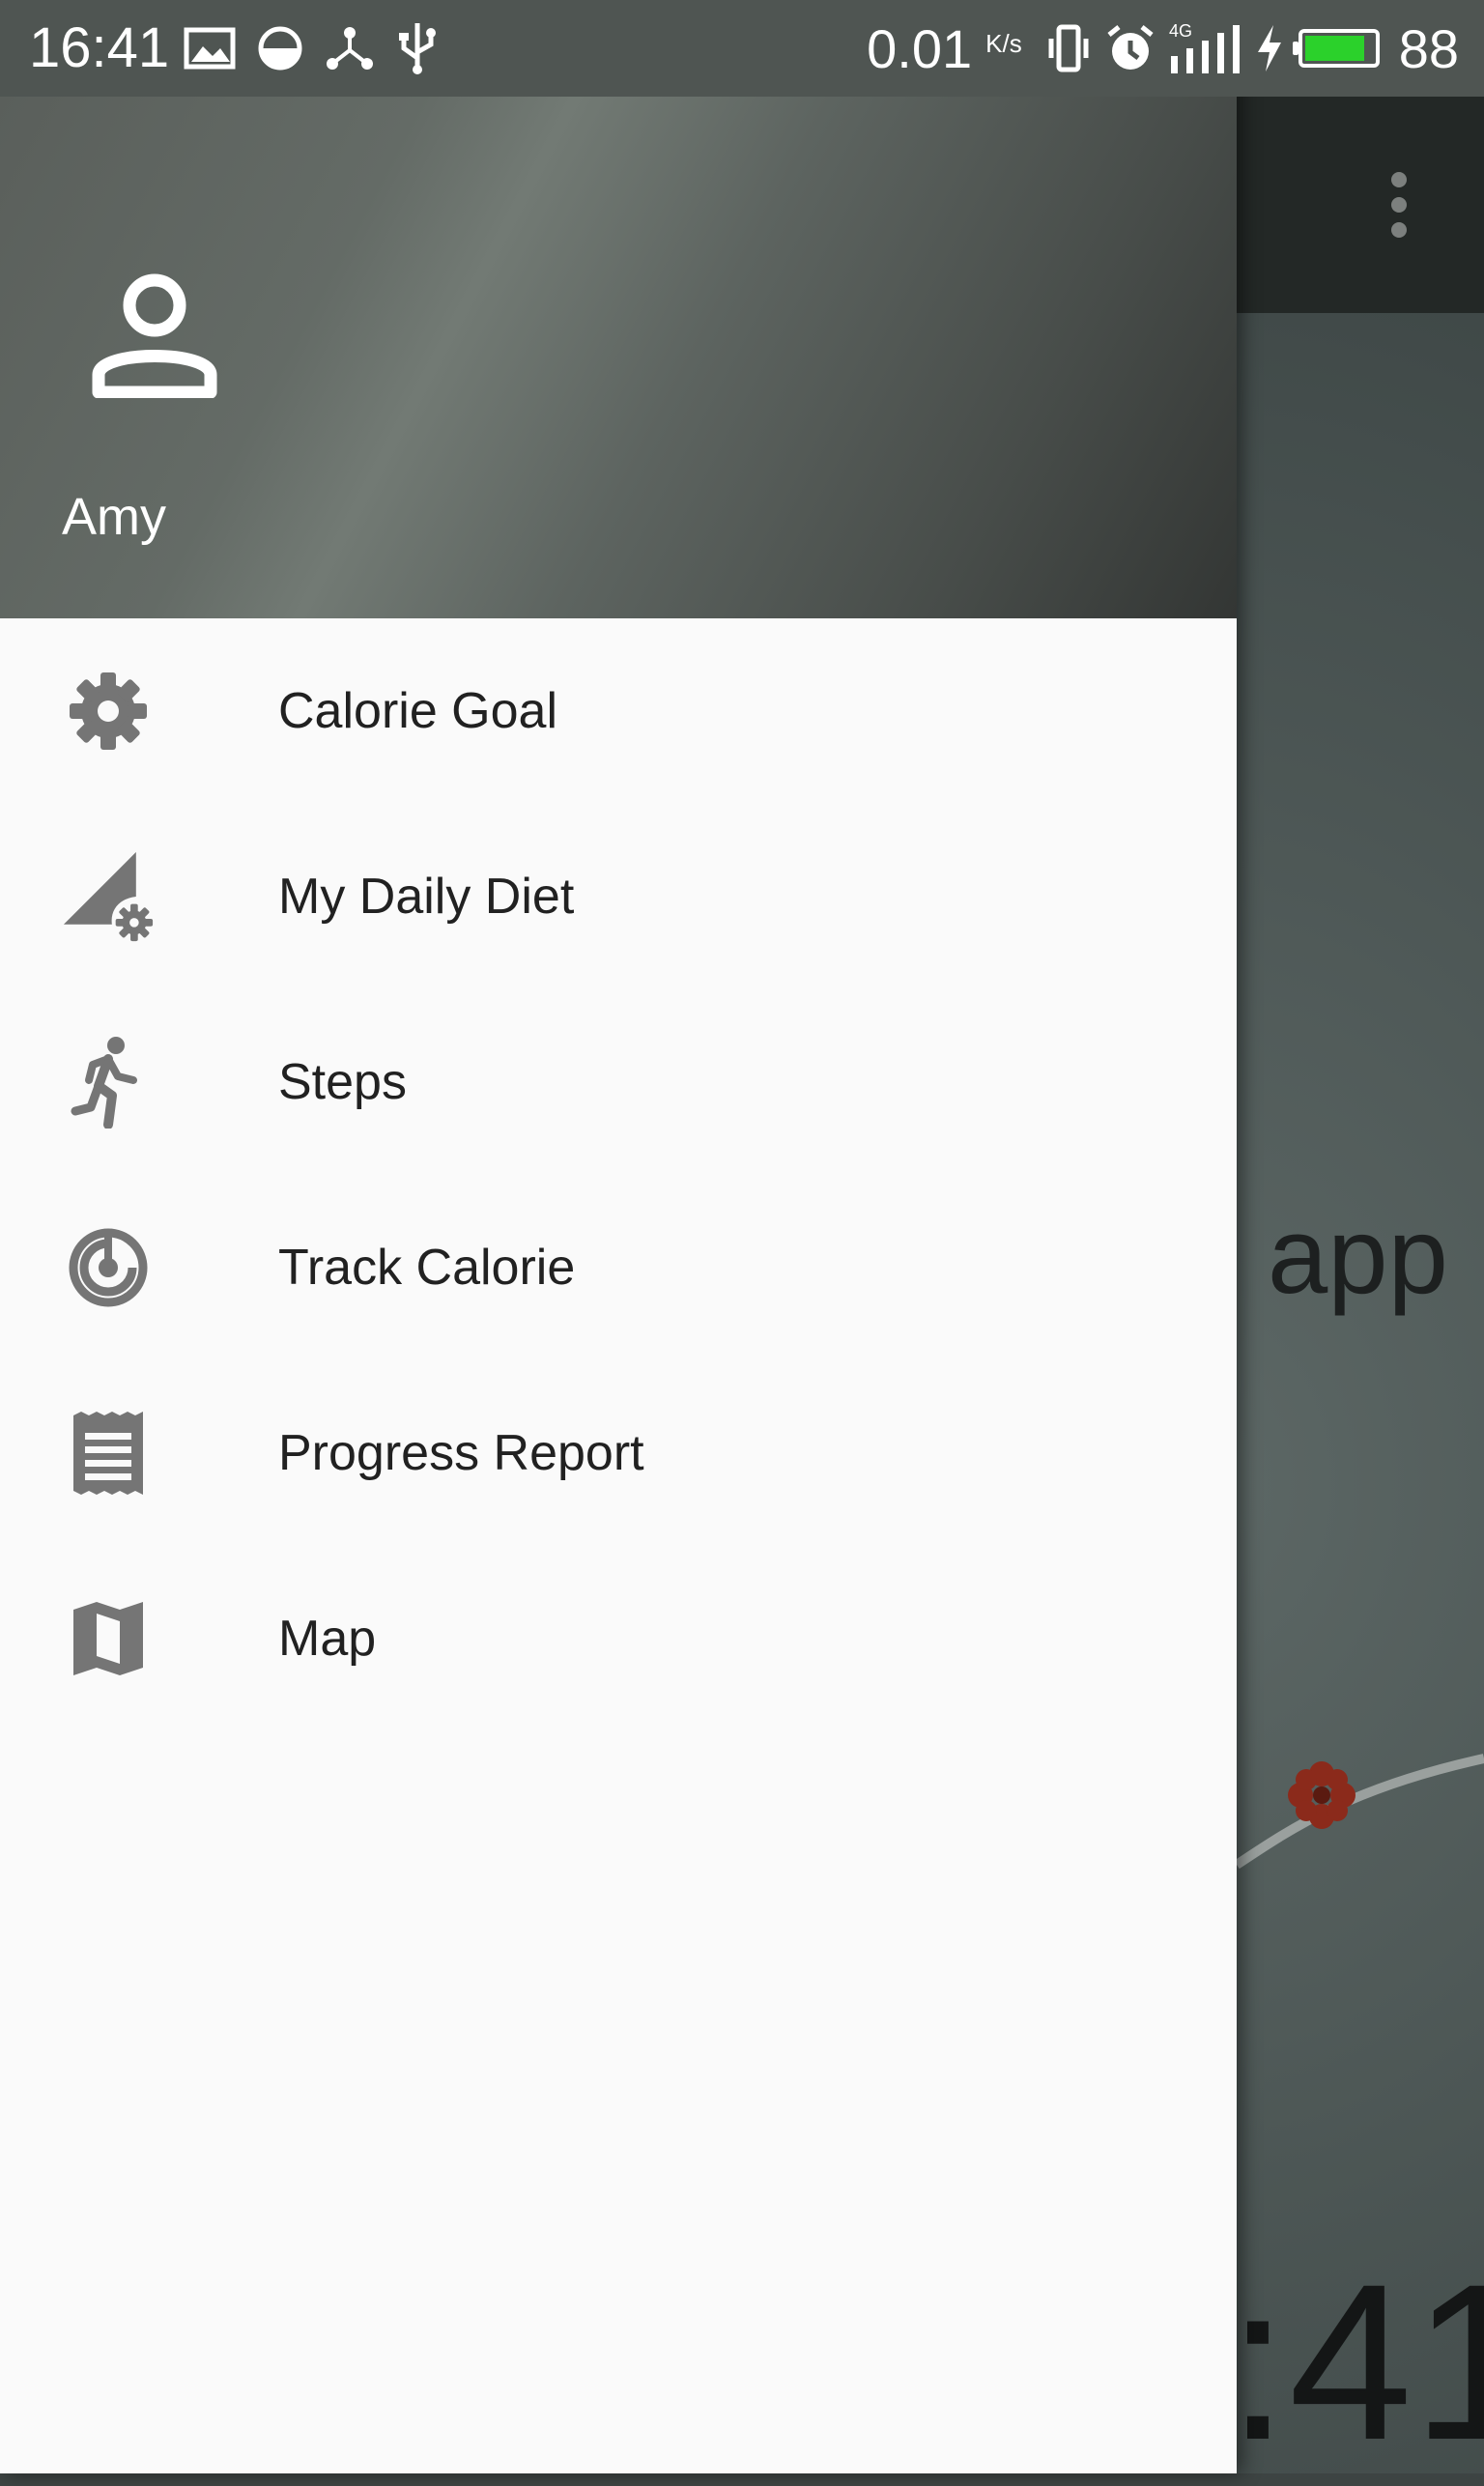  Describe the element at coordinates (618, 711) in the screenshot. I see `drawer-item-calorie-goal: Calorie Goal` at that location.